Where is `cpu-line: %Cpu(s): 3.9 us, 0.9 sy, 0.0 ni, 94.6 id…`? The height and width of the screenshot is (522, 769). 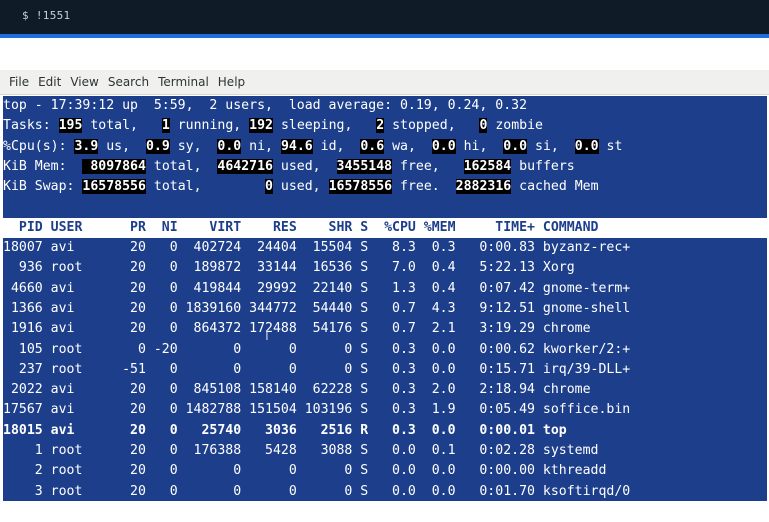
cpu-line: %Cpu(s): 3.9 us, 0.9 sy, 0.0 ni, 94.6 id… is located at coordinates (313, 146).